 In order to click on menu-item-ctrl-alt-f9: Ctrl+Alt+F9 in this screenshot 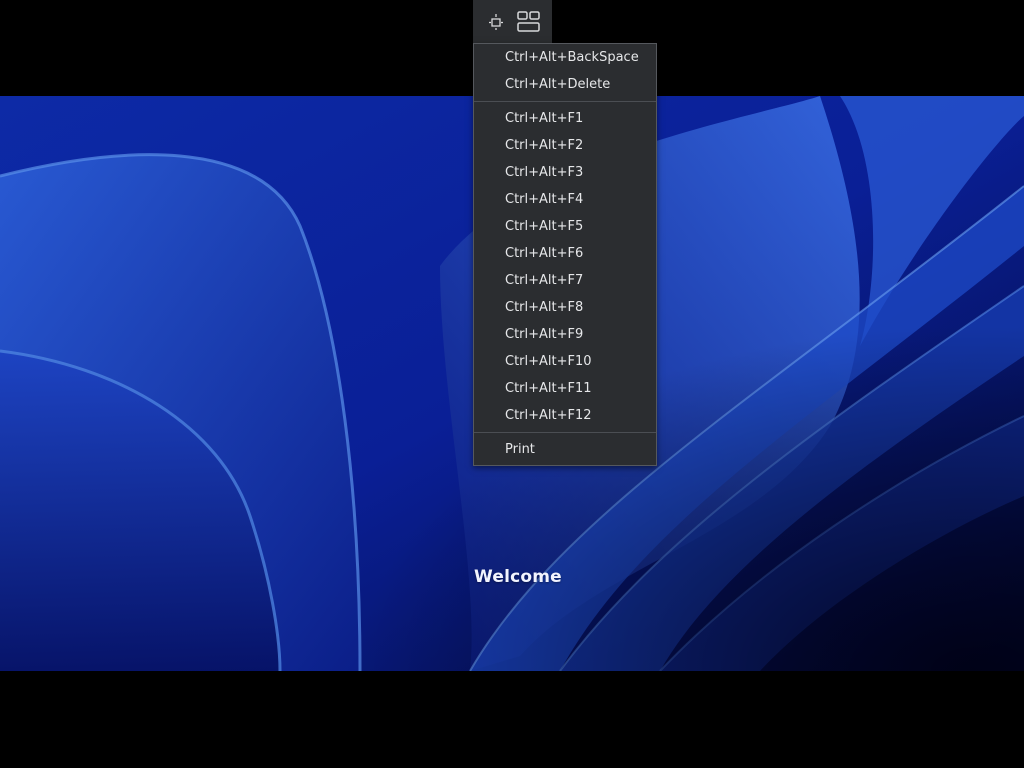, I will do `click(565, 334)`.